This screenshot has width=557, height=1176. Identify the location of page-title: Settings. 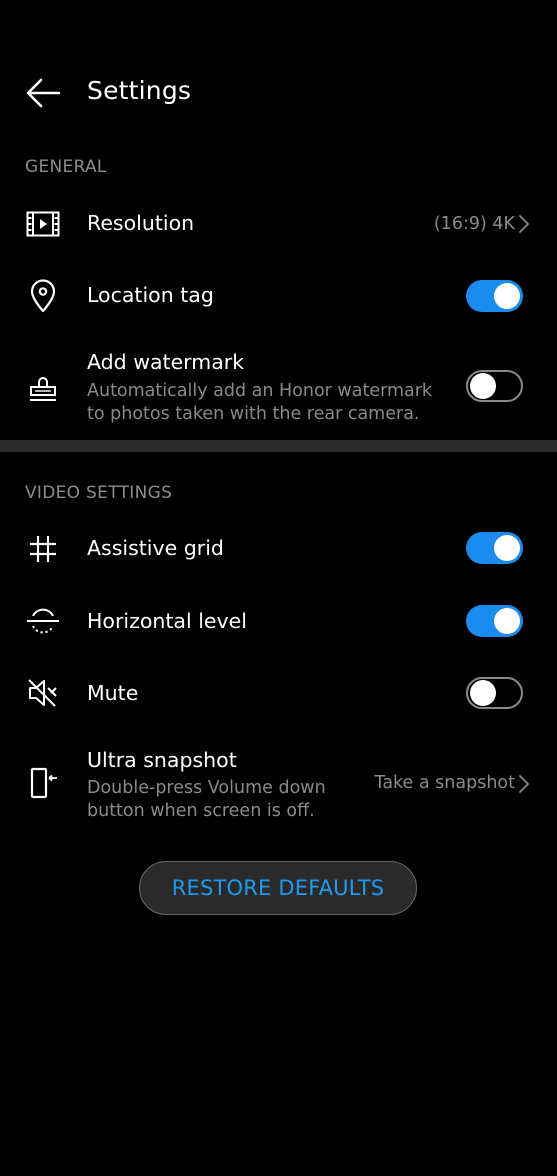
(139, 90).